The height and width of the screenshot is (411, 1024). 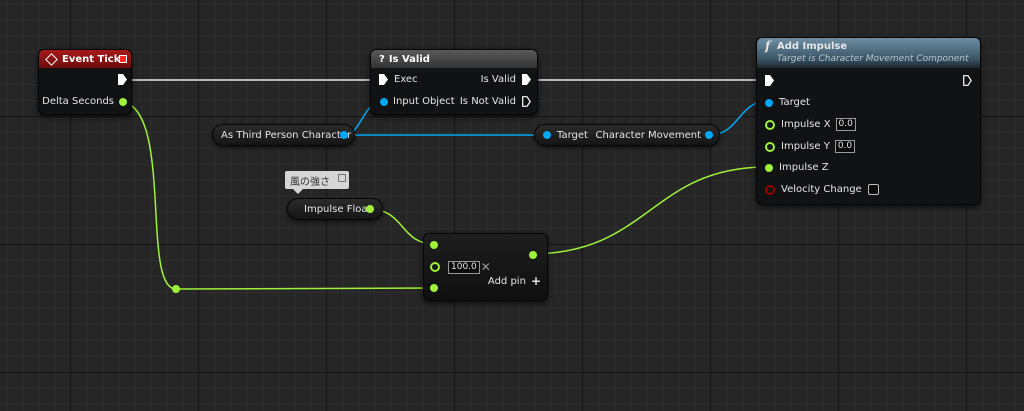 What do you see at coordinates (535, 281) in the screenshot?
I see `plus-icon: +` at bounding box center [535, 281].